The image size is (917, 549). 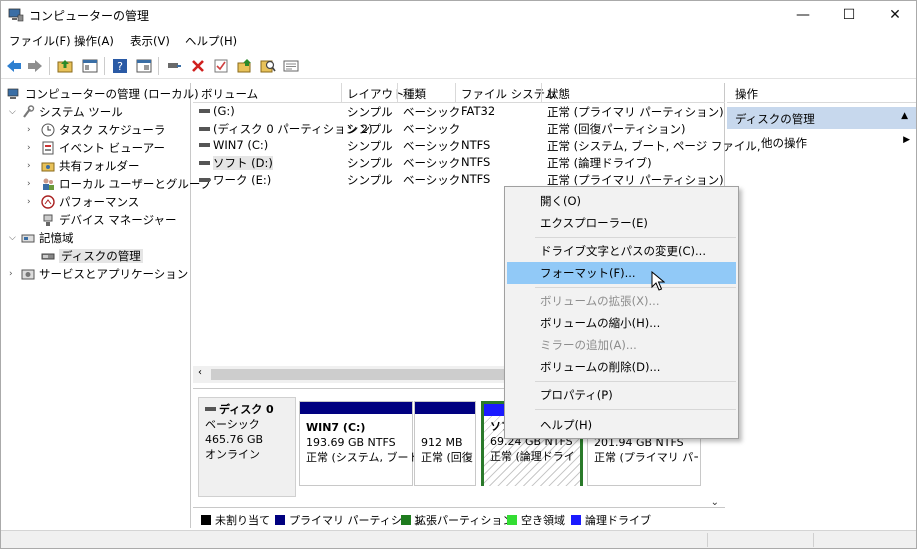 I want to click on ctx-properties: プロパティ(P), so click(x=621, y=395).